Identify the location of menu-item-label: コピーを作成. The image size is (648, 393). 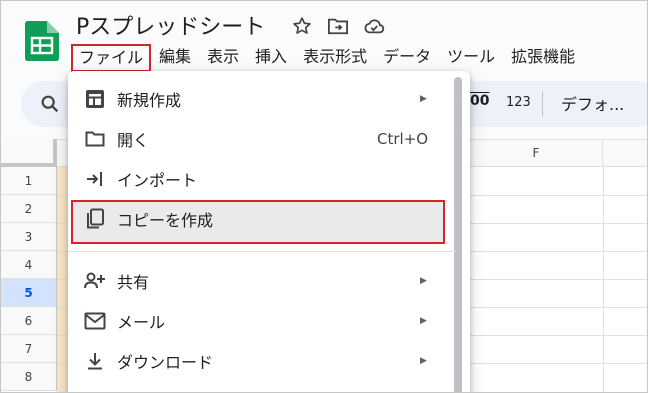
(165, 220).